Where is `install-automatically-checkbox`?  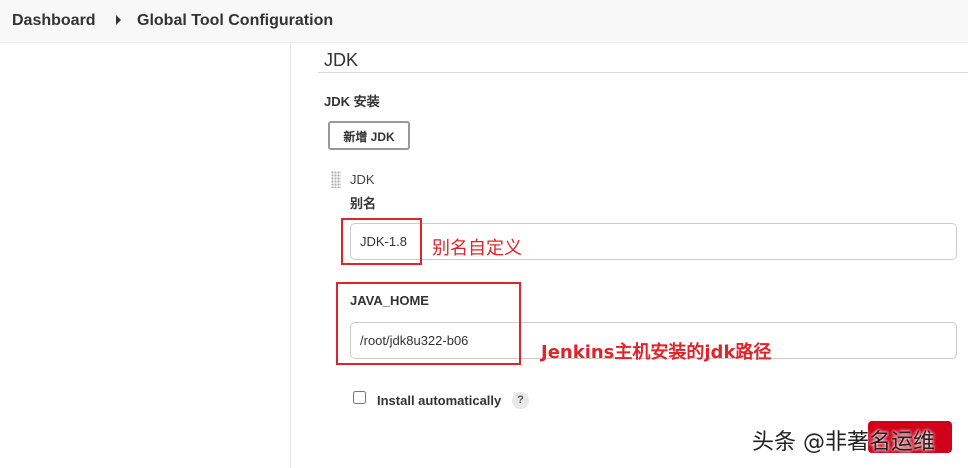
install-automatically-checkbox is located at coordinates (359, 397).